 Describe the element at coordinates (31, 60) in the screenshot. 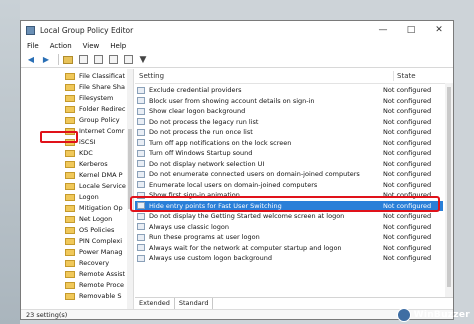

I see `back-arrow-icon: ◀` at that location.